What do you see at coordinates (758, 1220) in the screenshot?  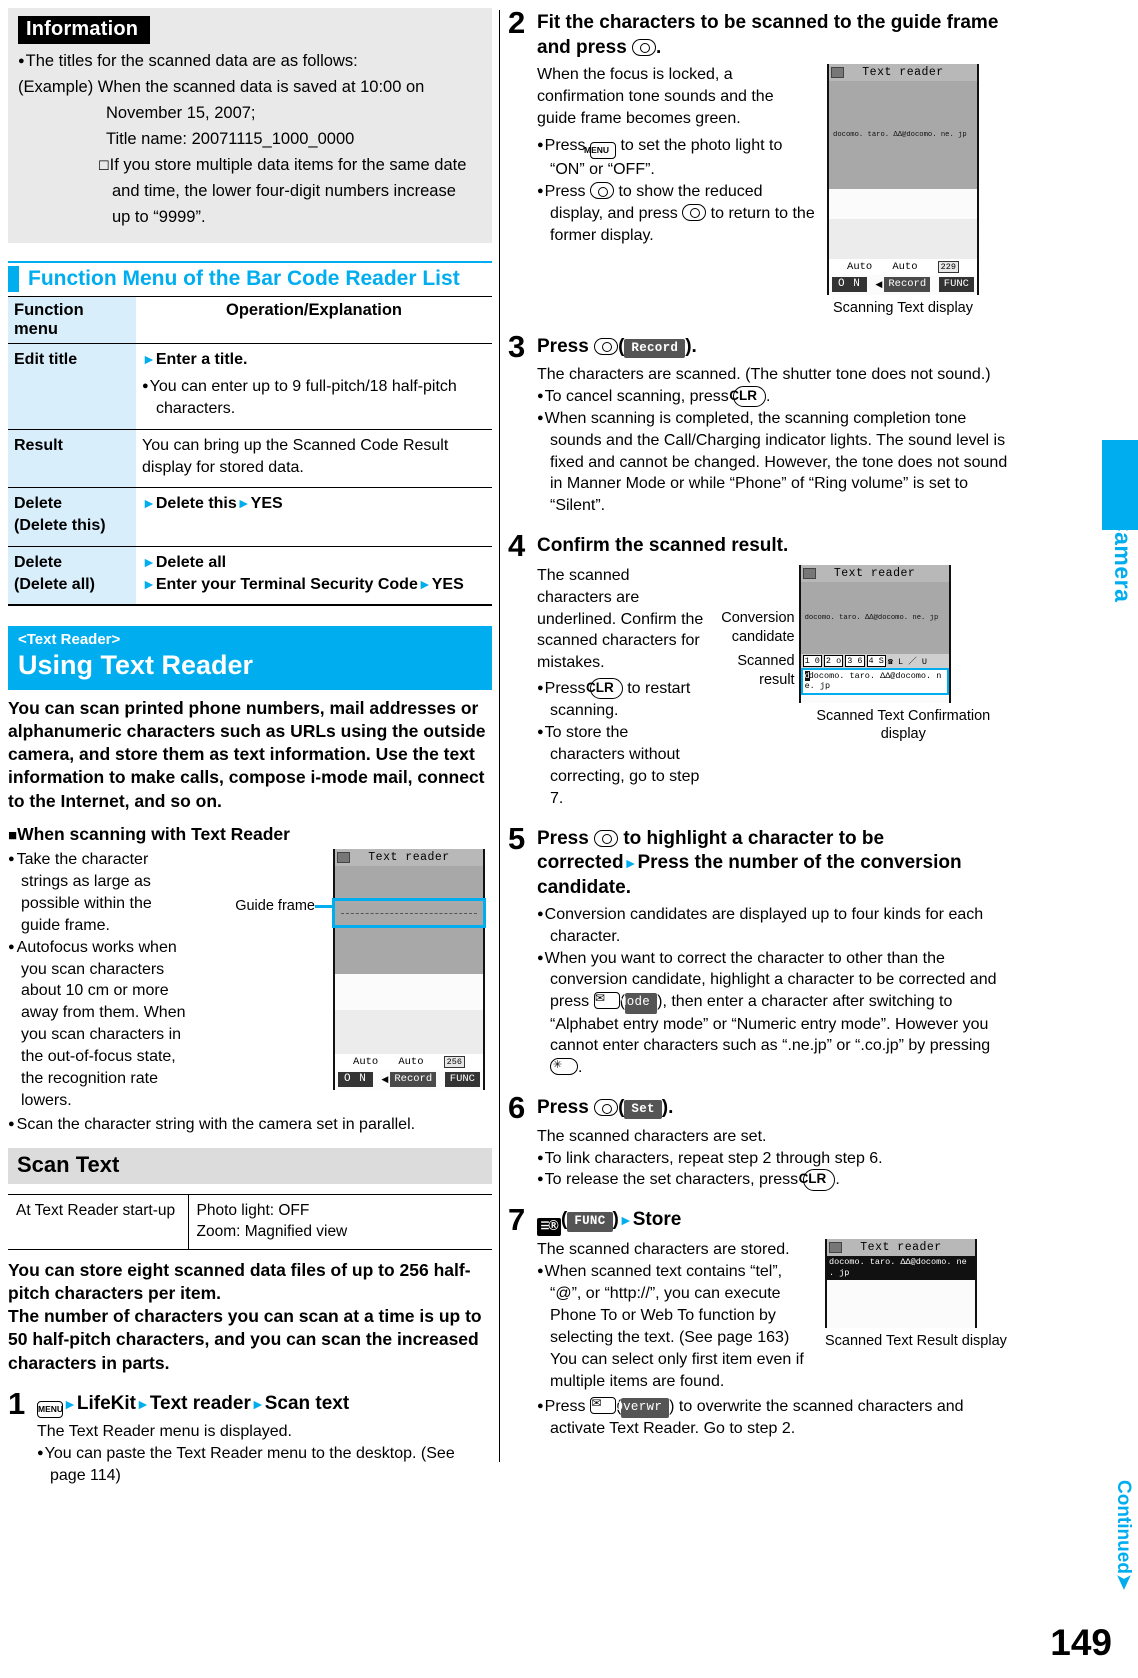 I see `step-7: 7 ☰Ⓡ(FUNC)►Store` at bounding box center [758, 1220].